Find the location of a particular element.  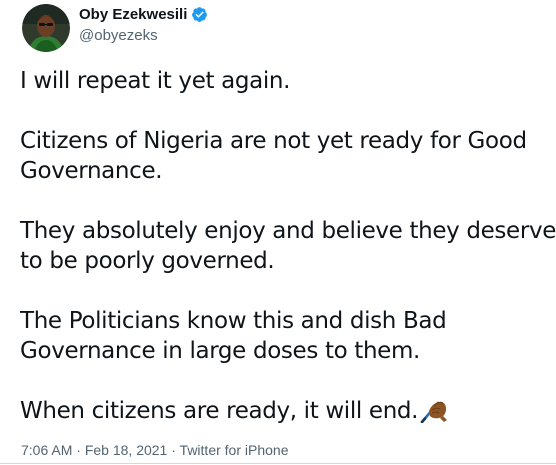

avatar-photo-icon is located at coordinates (46, 28).